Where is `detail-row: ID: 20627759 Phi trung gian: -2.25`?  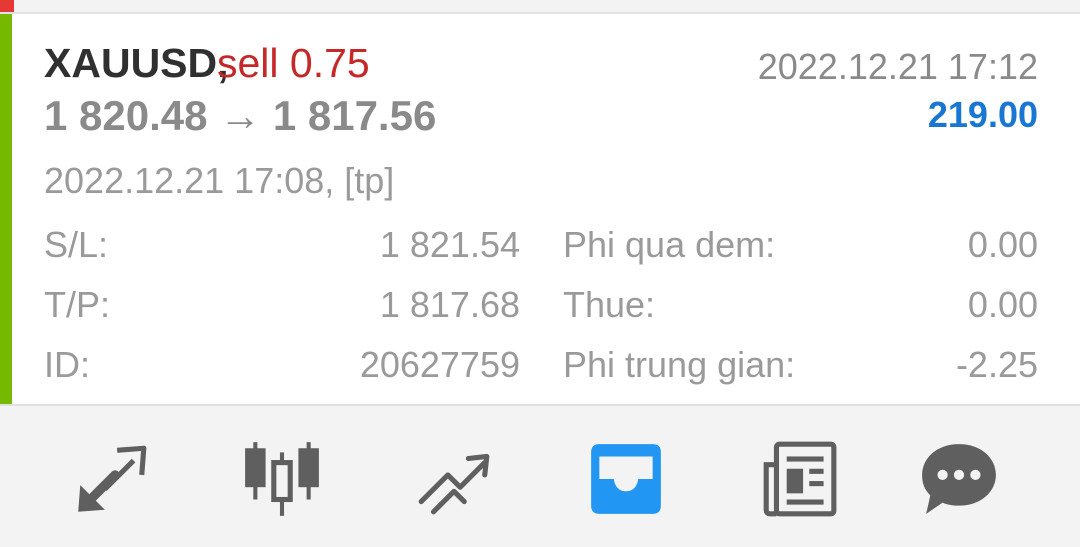
detail-row: ID: 20627759 Phi trung gian: -2.25 is located at coordinates (540, 369).